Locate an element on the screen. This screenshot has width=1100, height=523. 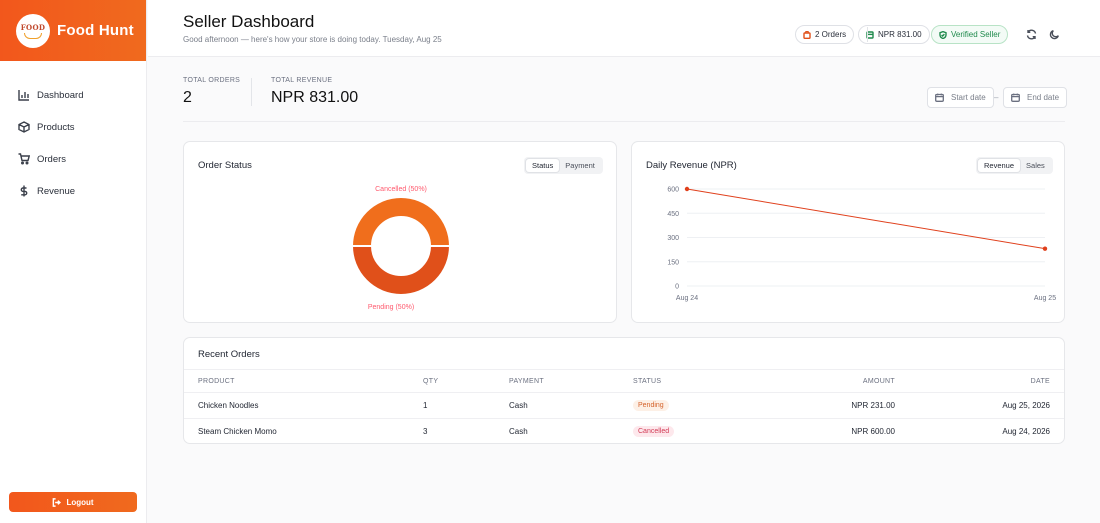
y-tick-label: 0 is located at coordinates (677, 287).